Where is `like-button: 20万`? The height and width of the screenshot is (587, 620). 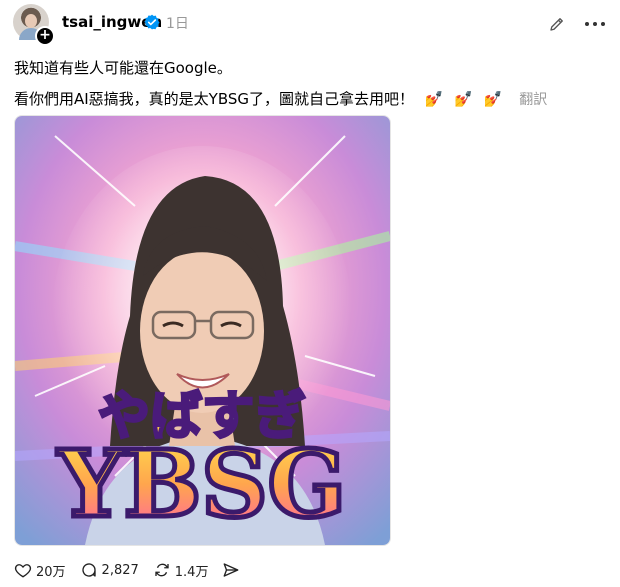 like-button: 20万 is located at coordinates (40, 570).